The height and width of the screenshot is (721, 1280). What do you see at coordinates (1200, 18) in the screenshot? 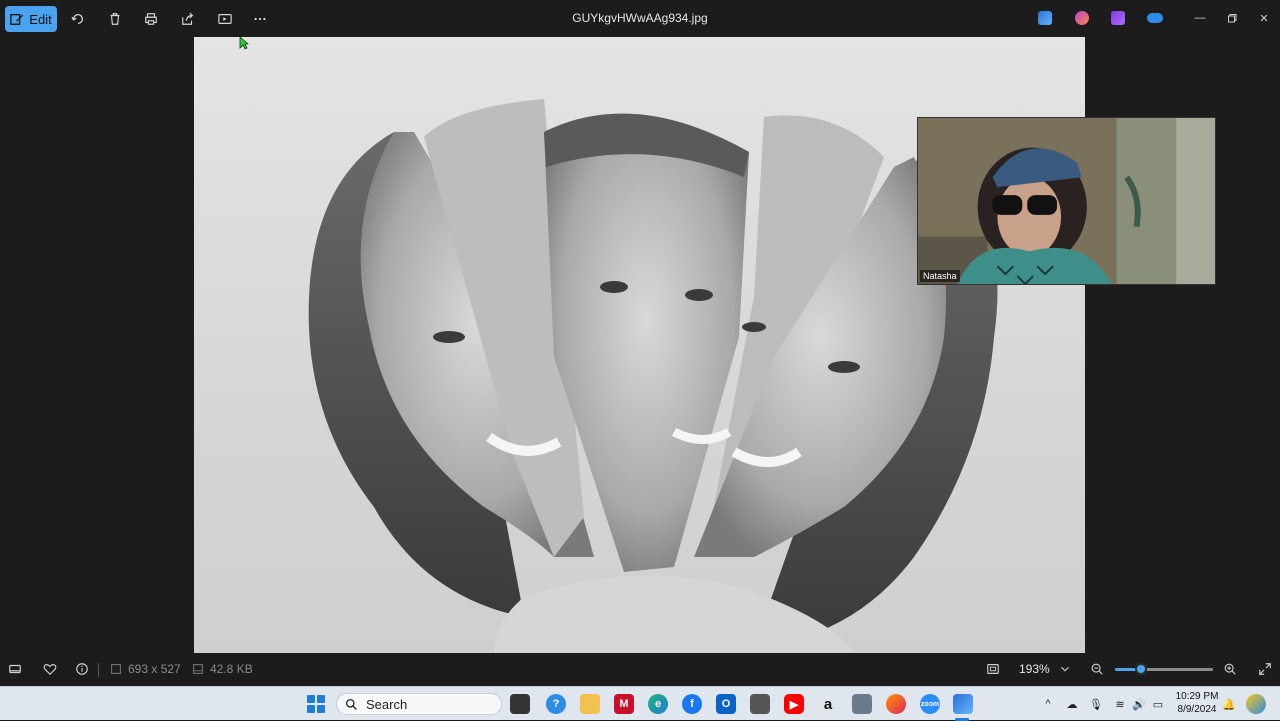
I see `minimize-icon: —` at bounding box center [1200, 18].